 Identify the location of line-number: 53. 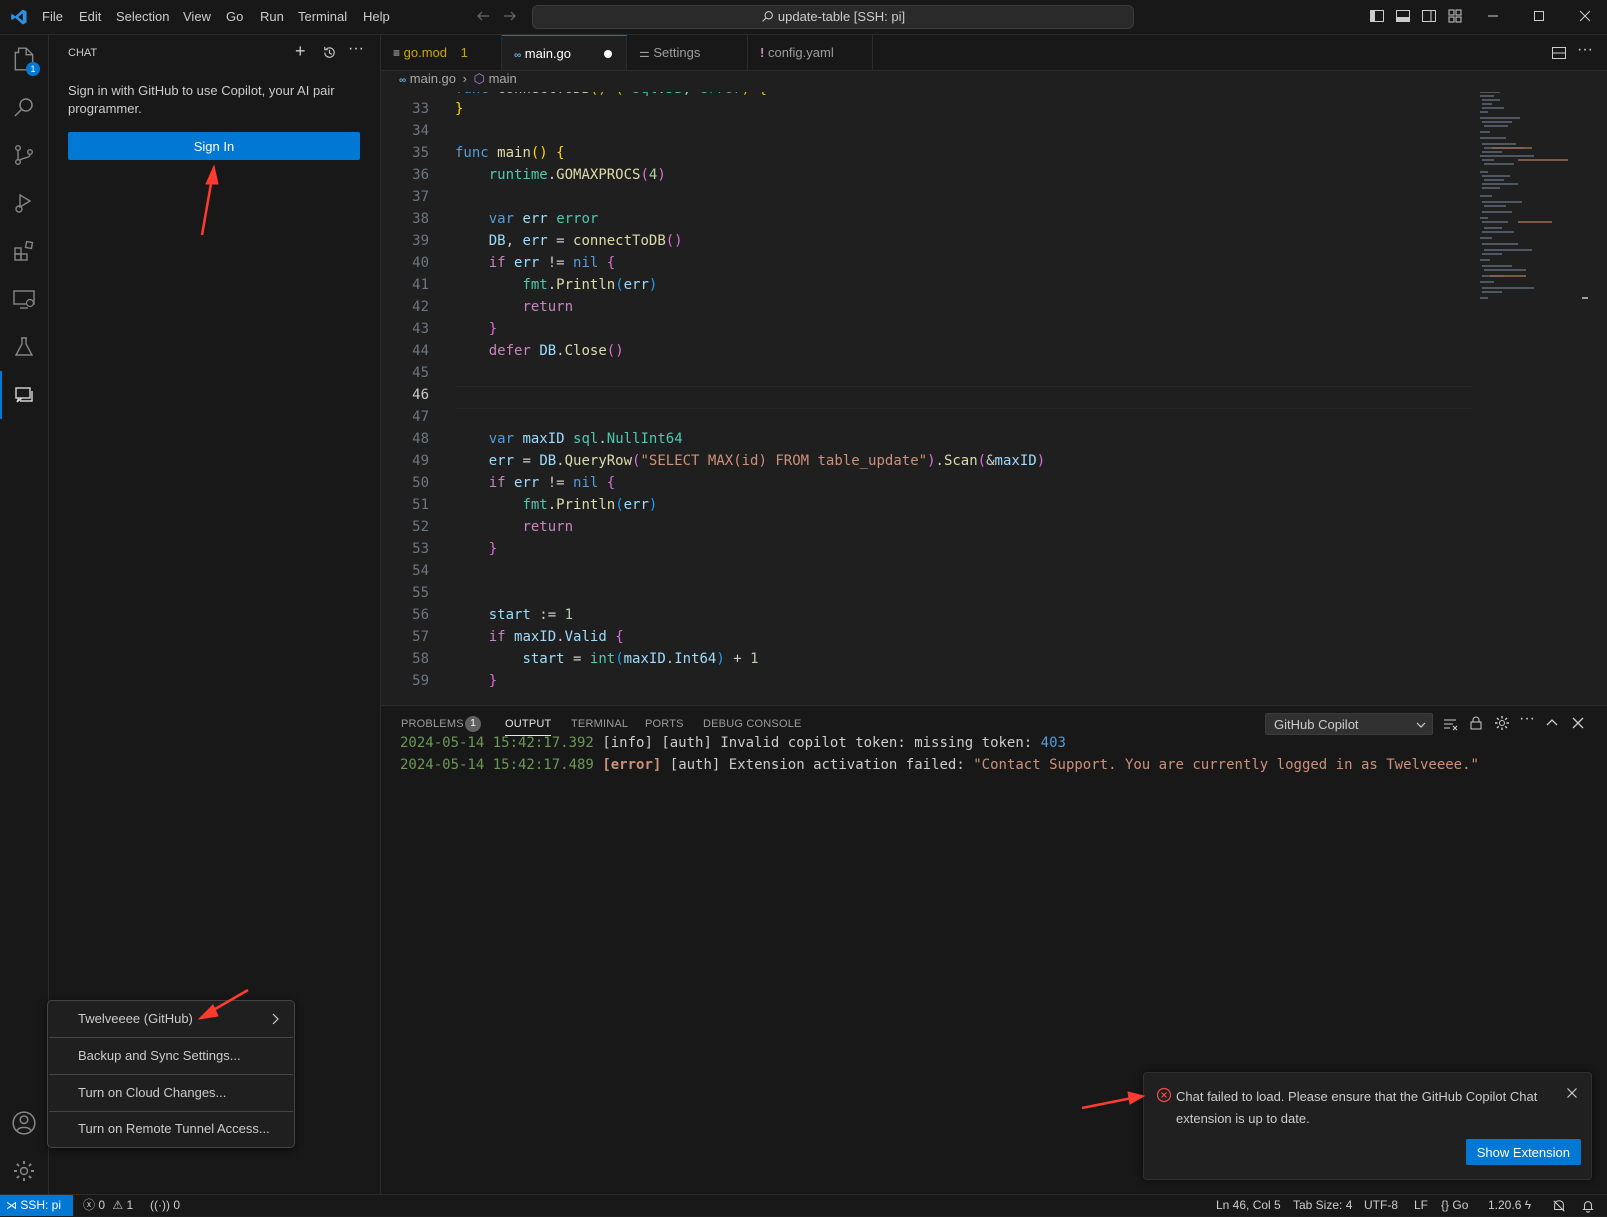
(420, 549).